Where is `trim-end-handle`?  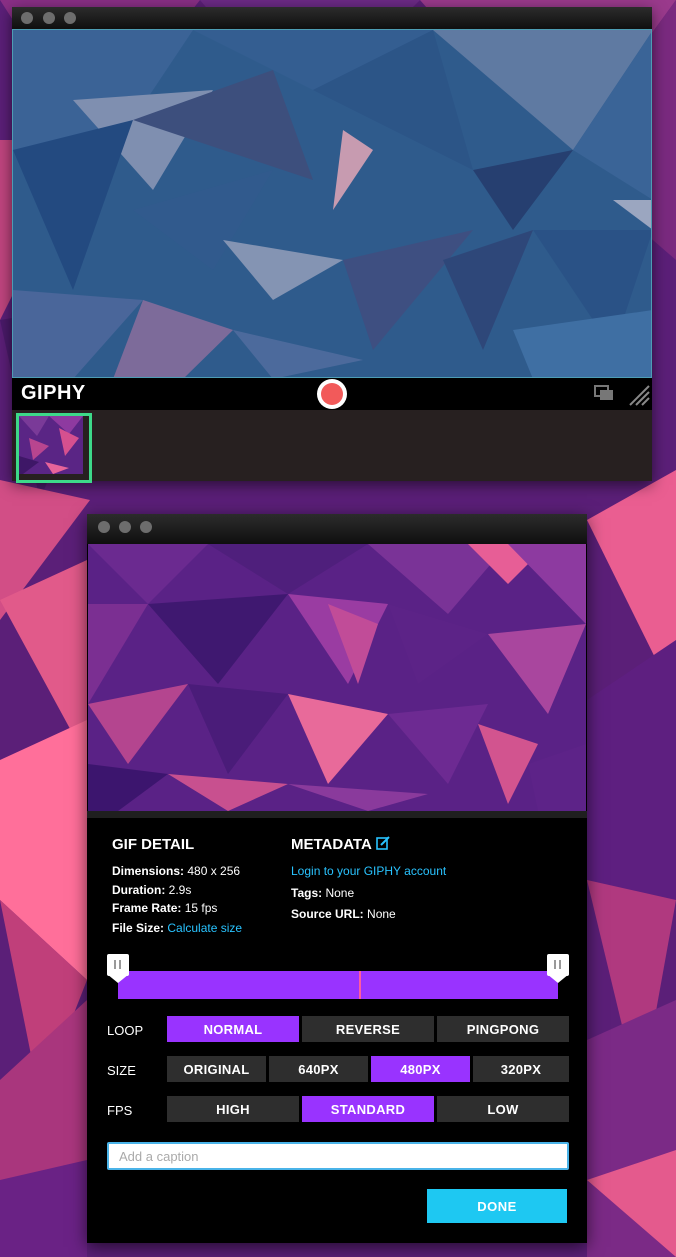 trim-end-handle is located at coordinates (558, 969).